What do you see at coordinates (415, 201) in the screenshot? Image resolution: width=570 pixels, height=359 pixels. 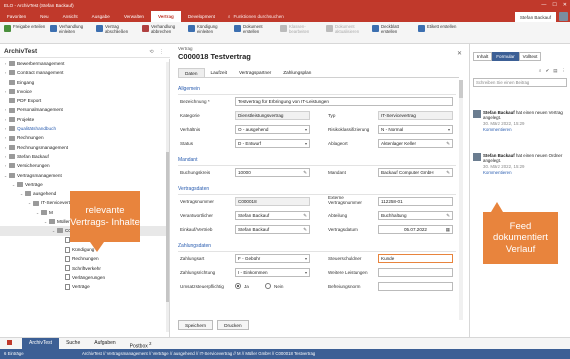 I see `extern-field: 112258-01` at bounding box center [415, 201].